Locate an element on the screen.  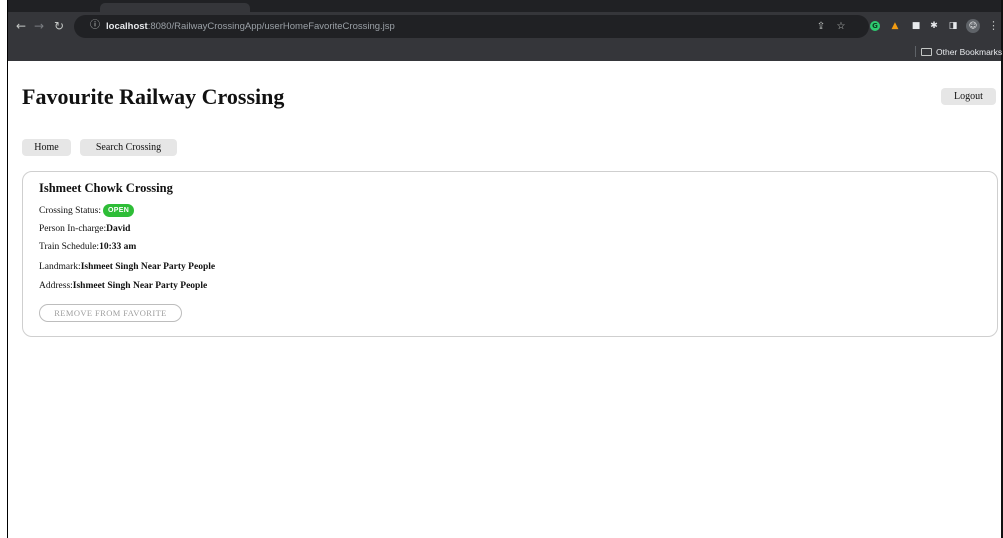
folder-icon is located at coordinates (926, 51).